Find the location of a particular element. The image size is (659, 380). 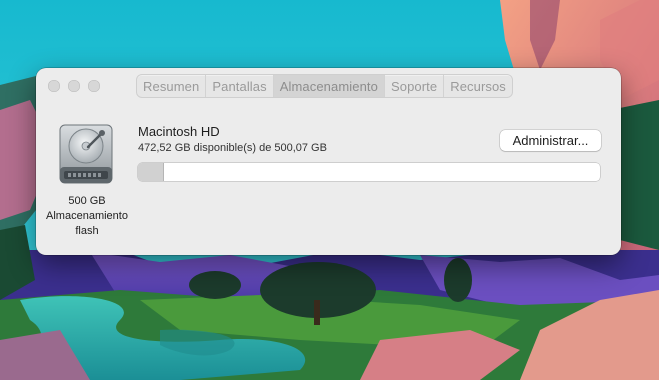

disk-caption: 500 GB Almacenamiento flash is located at coordinates (87, 216).